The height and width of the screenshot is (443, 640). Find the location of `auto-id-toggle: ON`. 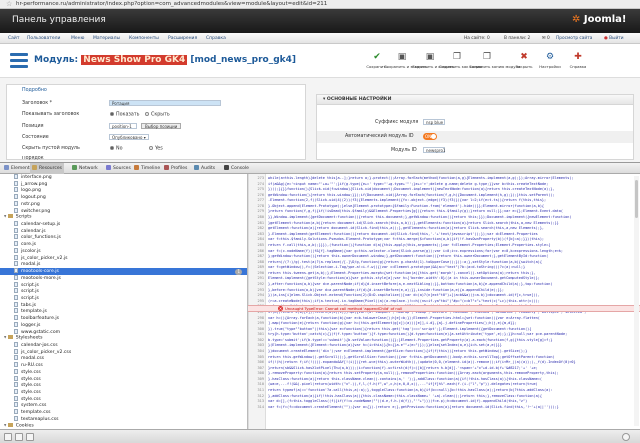

auto-id-toggle: ON is located at coordinates (430, 136).